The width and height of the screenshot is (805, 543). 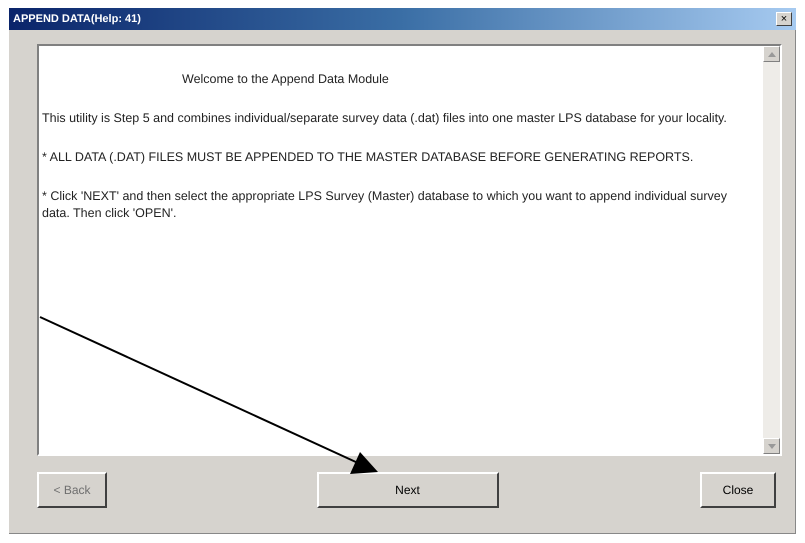 I want to click on window-title: APPEND DATA(Help: 41), so click(x=77, y=19).